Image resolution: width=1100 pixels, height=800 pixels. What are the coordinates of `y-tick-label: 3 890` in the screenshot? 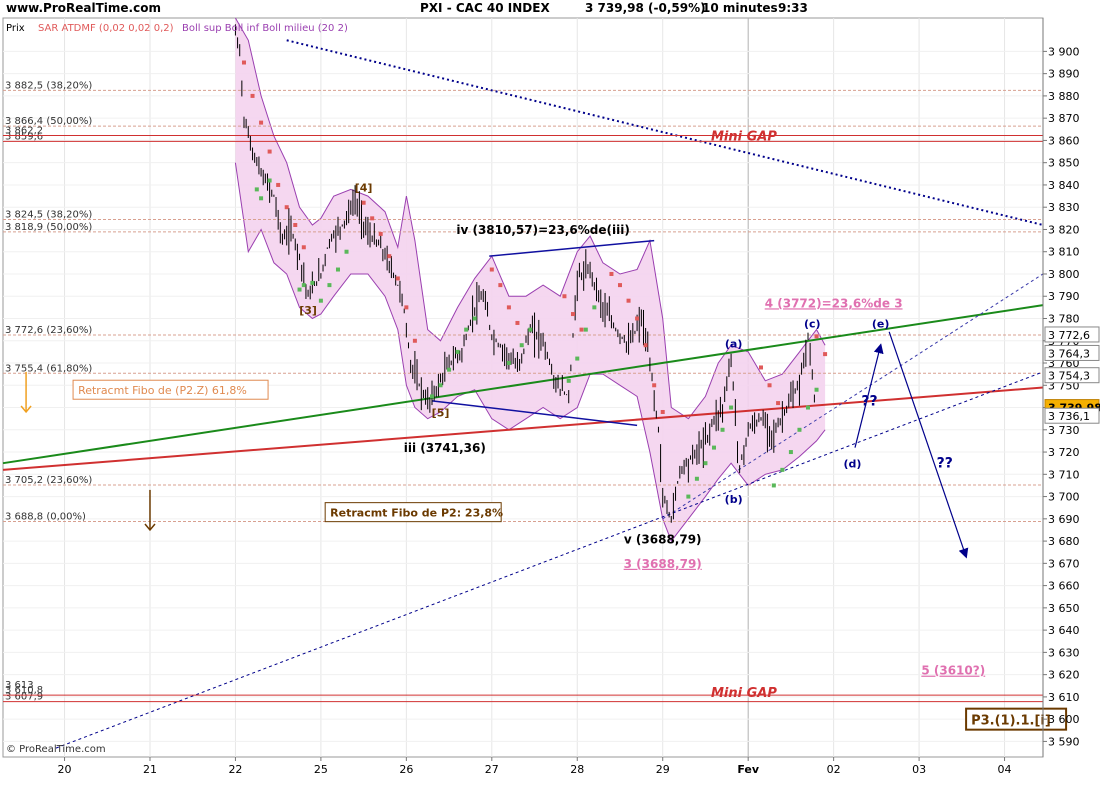 It's located at (1064, 74).